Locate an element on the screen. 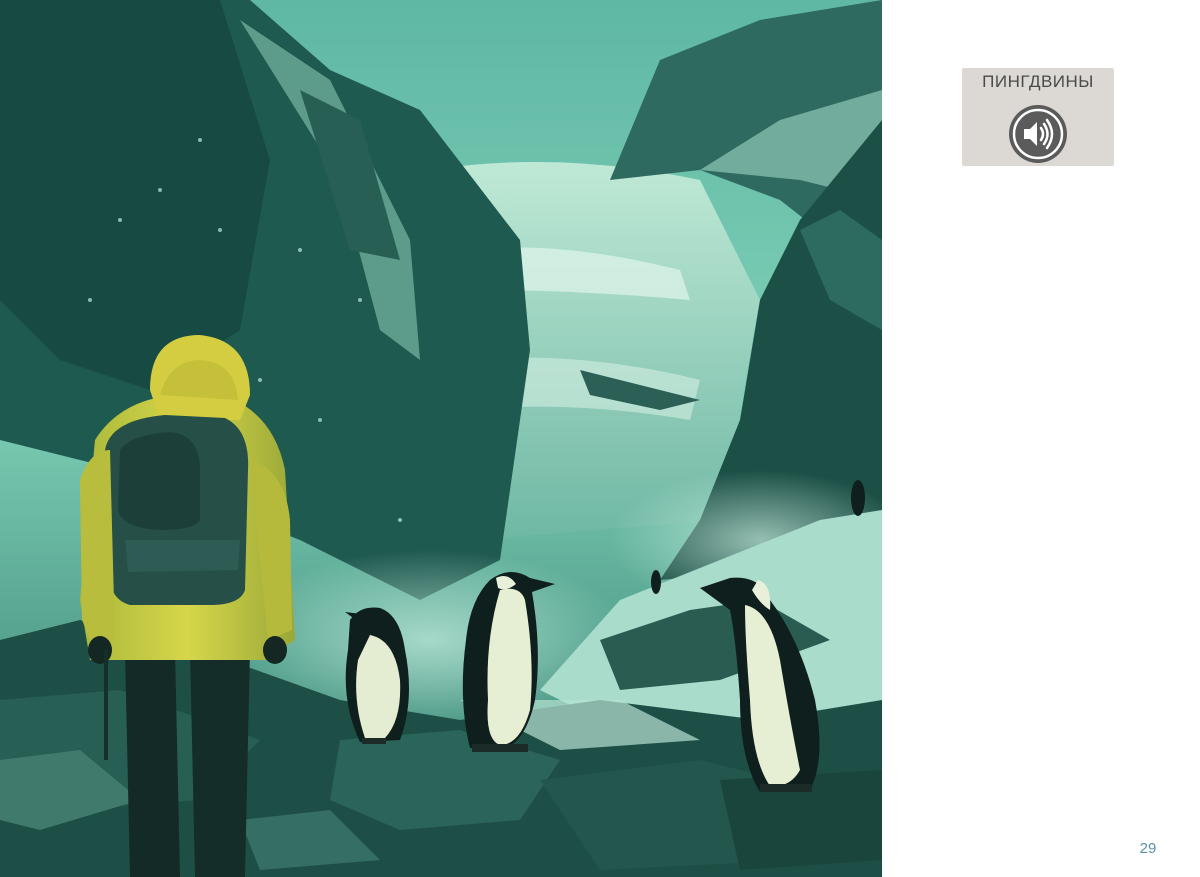 The height and width of the screenshot is (877, 1200). page-number: 29 is located at coordinates (1148, 848).